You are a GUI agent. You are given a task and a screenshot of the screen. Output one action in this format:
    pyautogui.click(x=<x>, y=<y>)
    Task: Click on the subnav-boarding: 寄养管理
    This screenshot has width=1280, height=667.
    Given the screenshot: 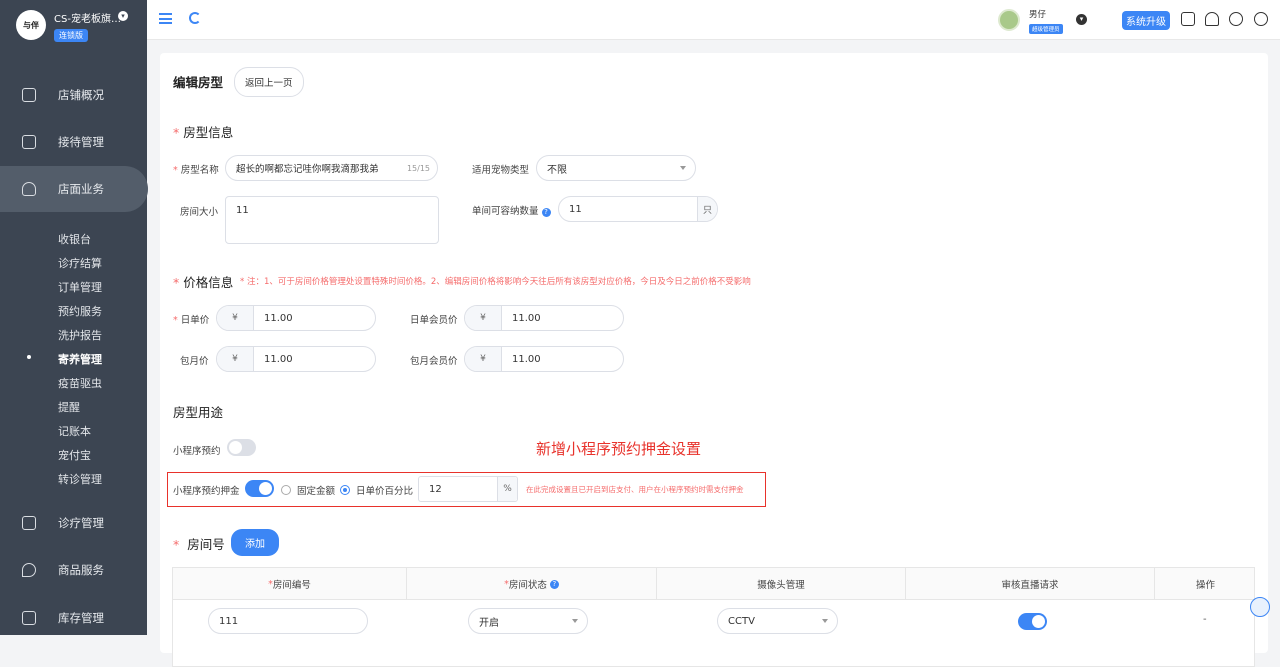 What is the action you would take?
    pyautogui.click(x=80, y=359)
    